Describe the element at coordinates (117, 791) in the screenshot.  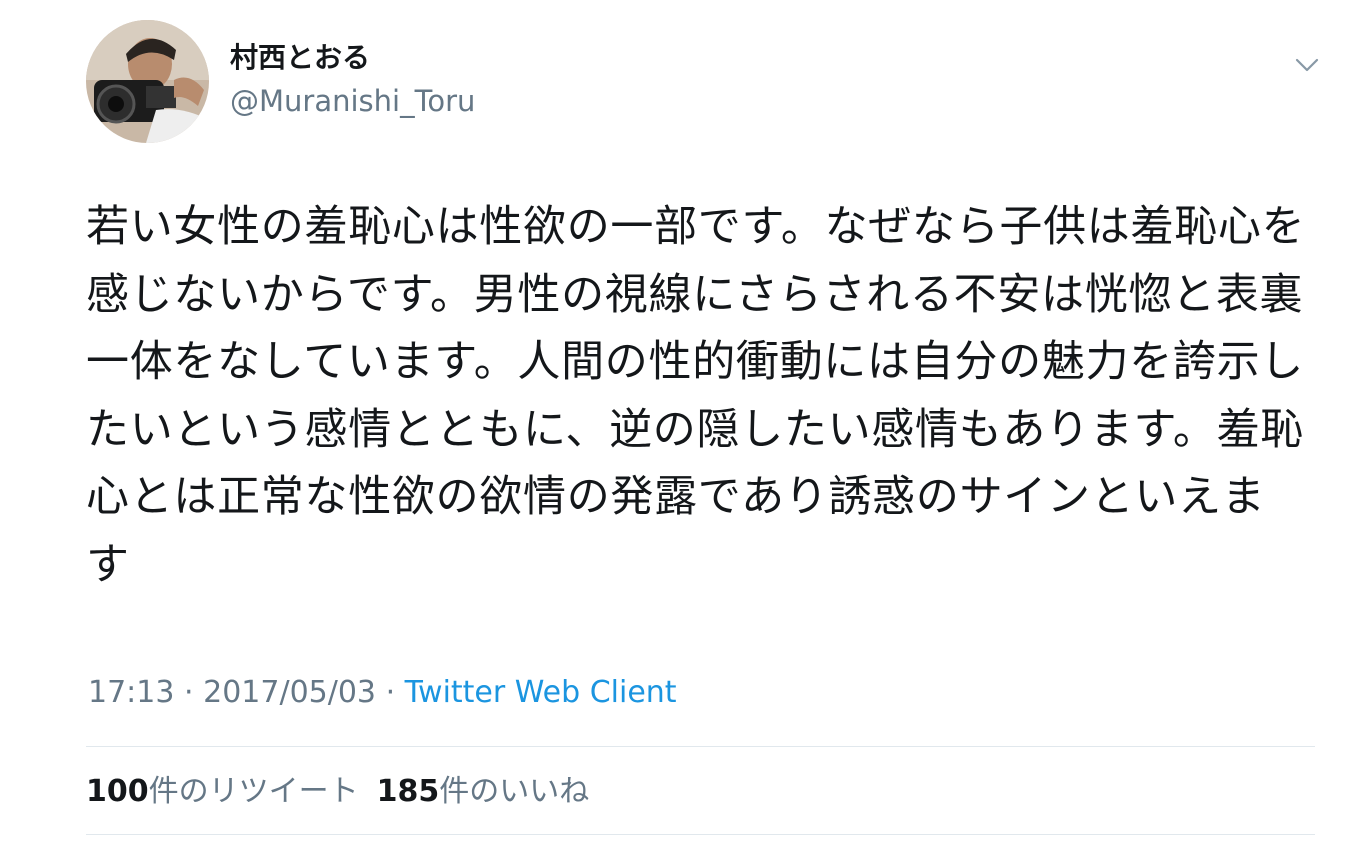
I see `retweets-count: 100` at that location.